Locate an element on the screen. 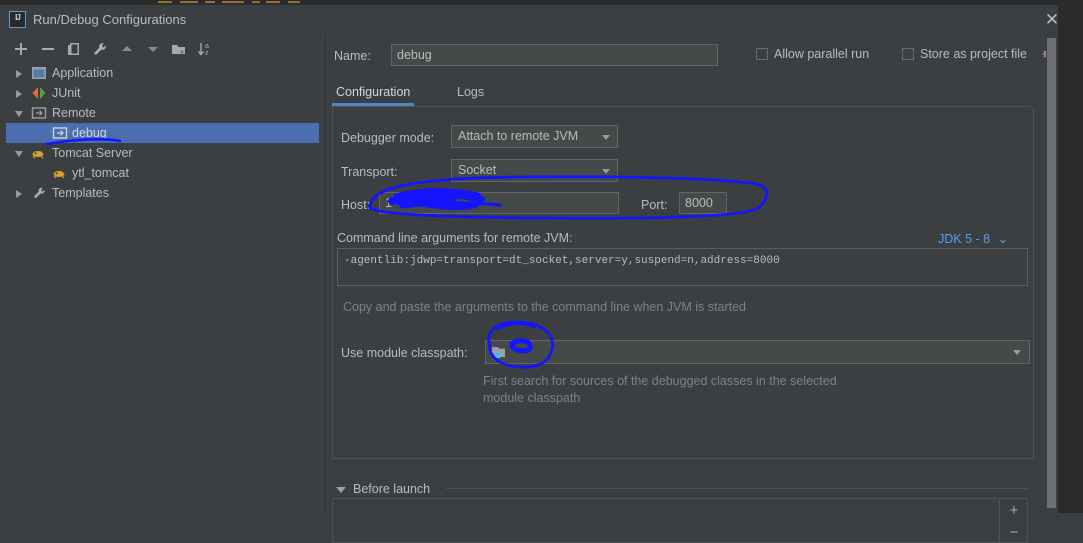 This screenshot has width=1083, height=543. move-up-button is located at coordinates (127, 49).